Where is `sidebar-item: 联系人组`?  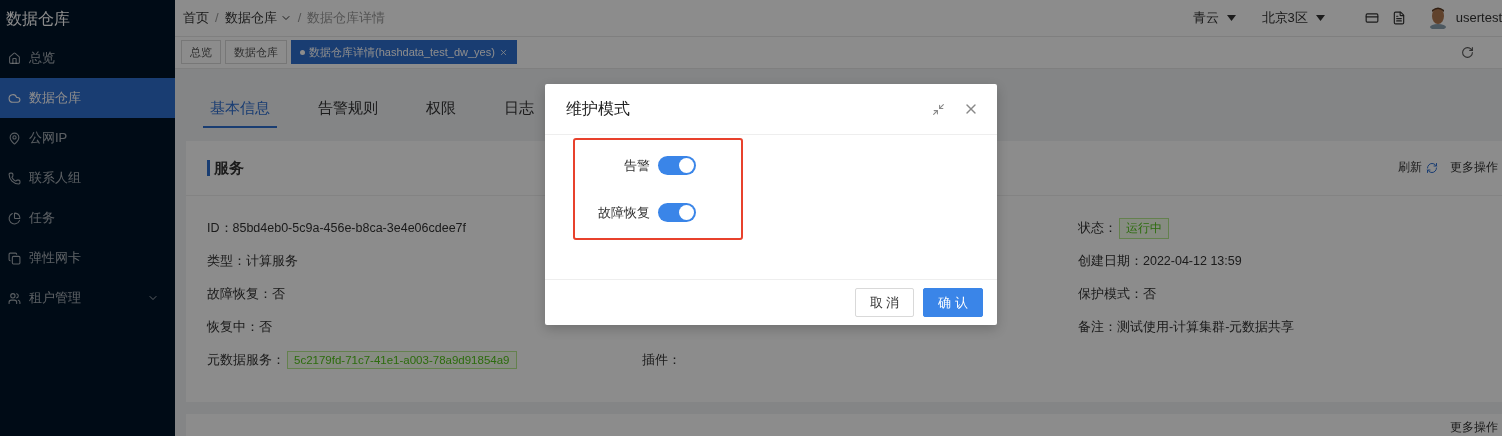
sidebar-item: 联系人组 is located at coordinates (87, 178).